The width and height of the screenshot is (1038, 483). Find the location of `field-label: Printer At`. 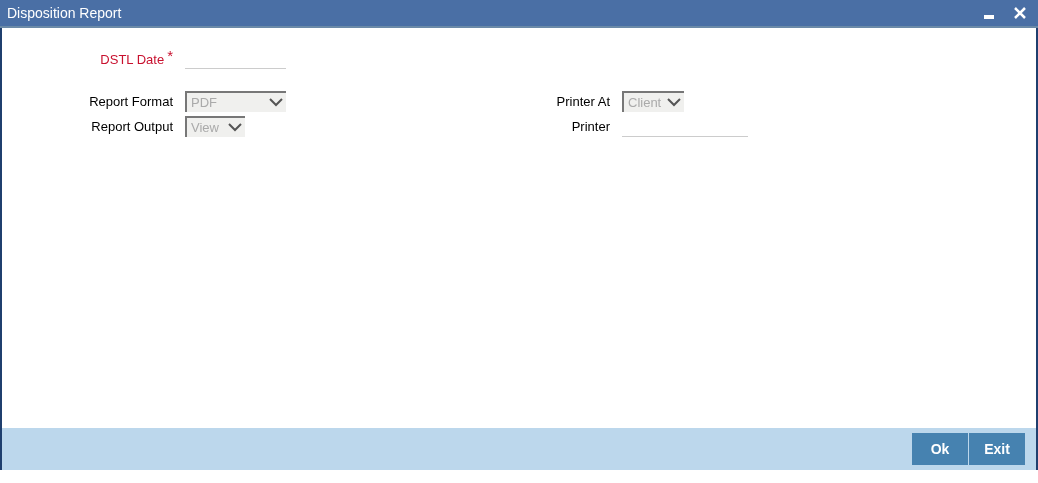

field-label: Printer At is located at coordinates (583, 101).